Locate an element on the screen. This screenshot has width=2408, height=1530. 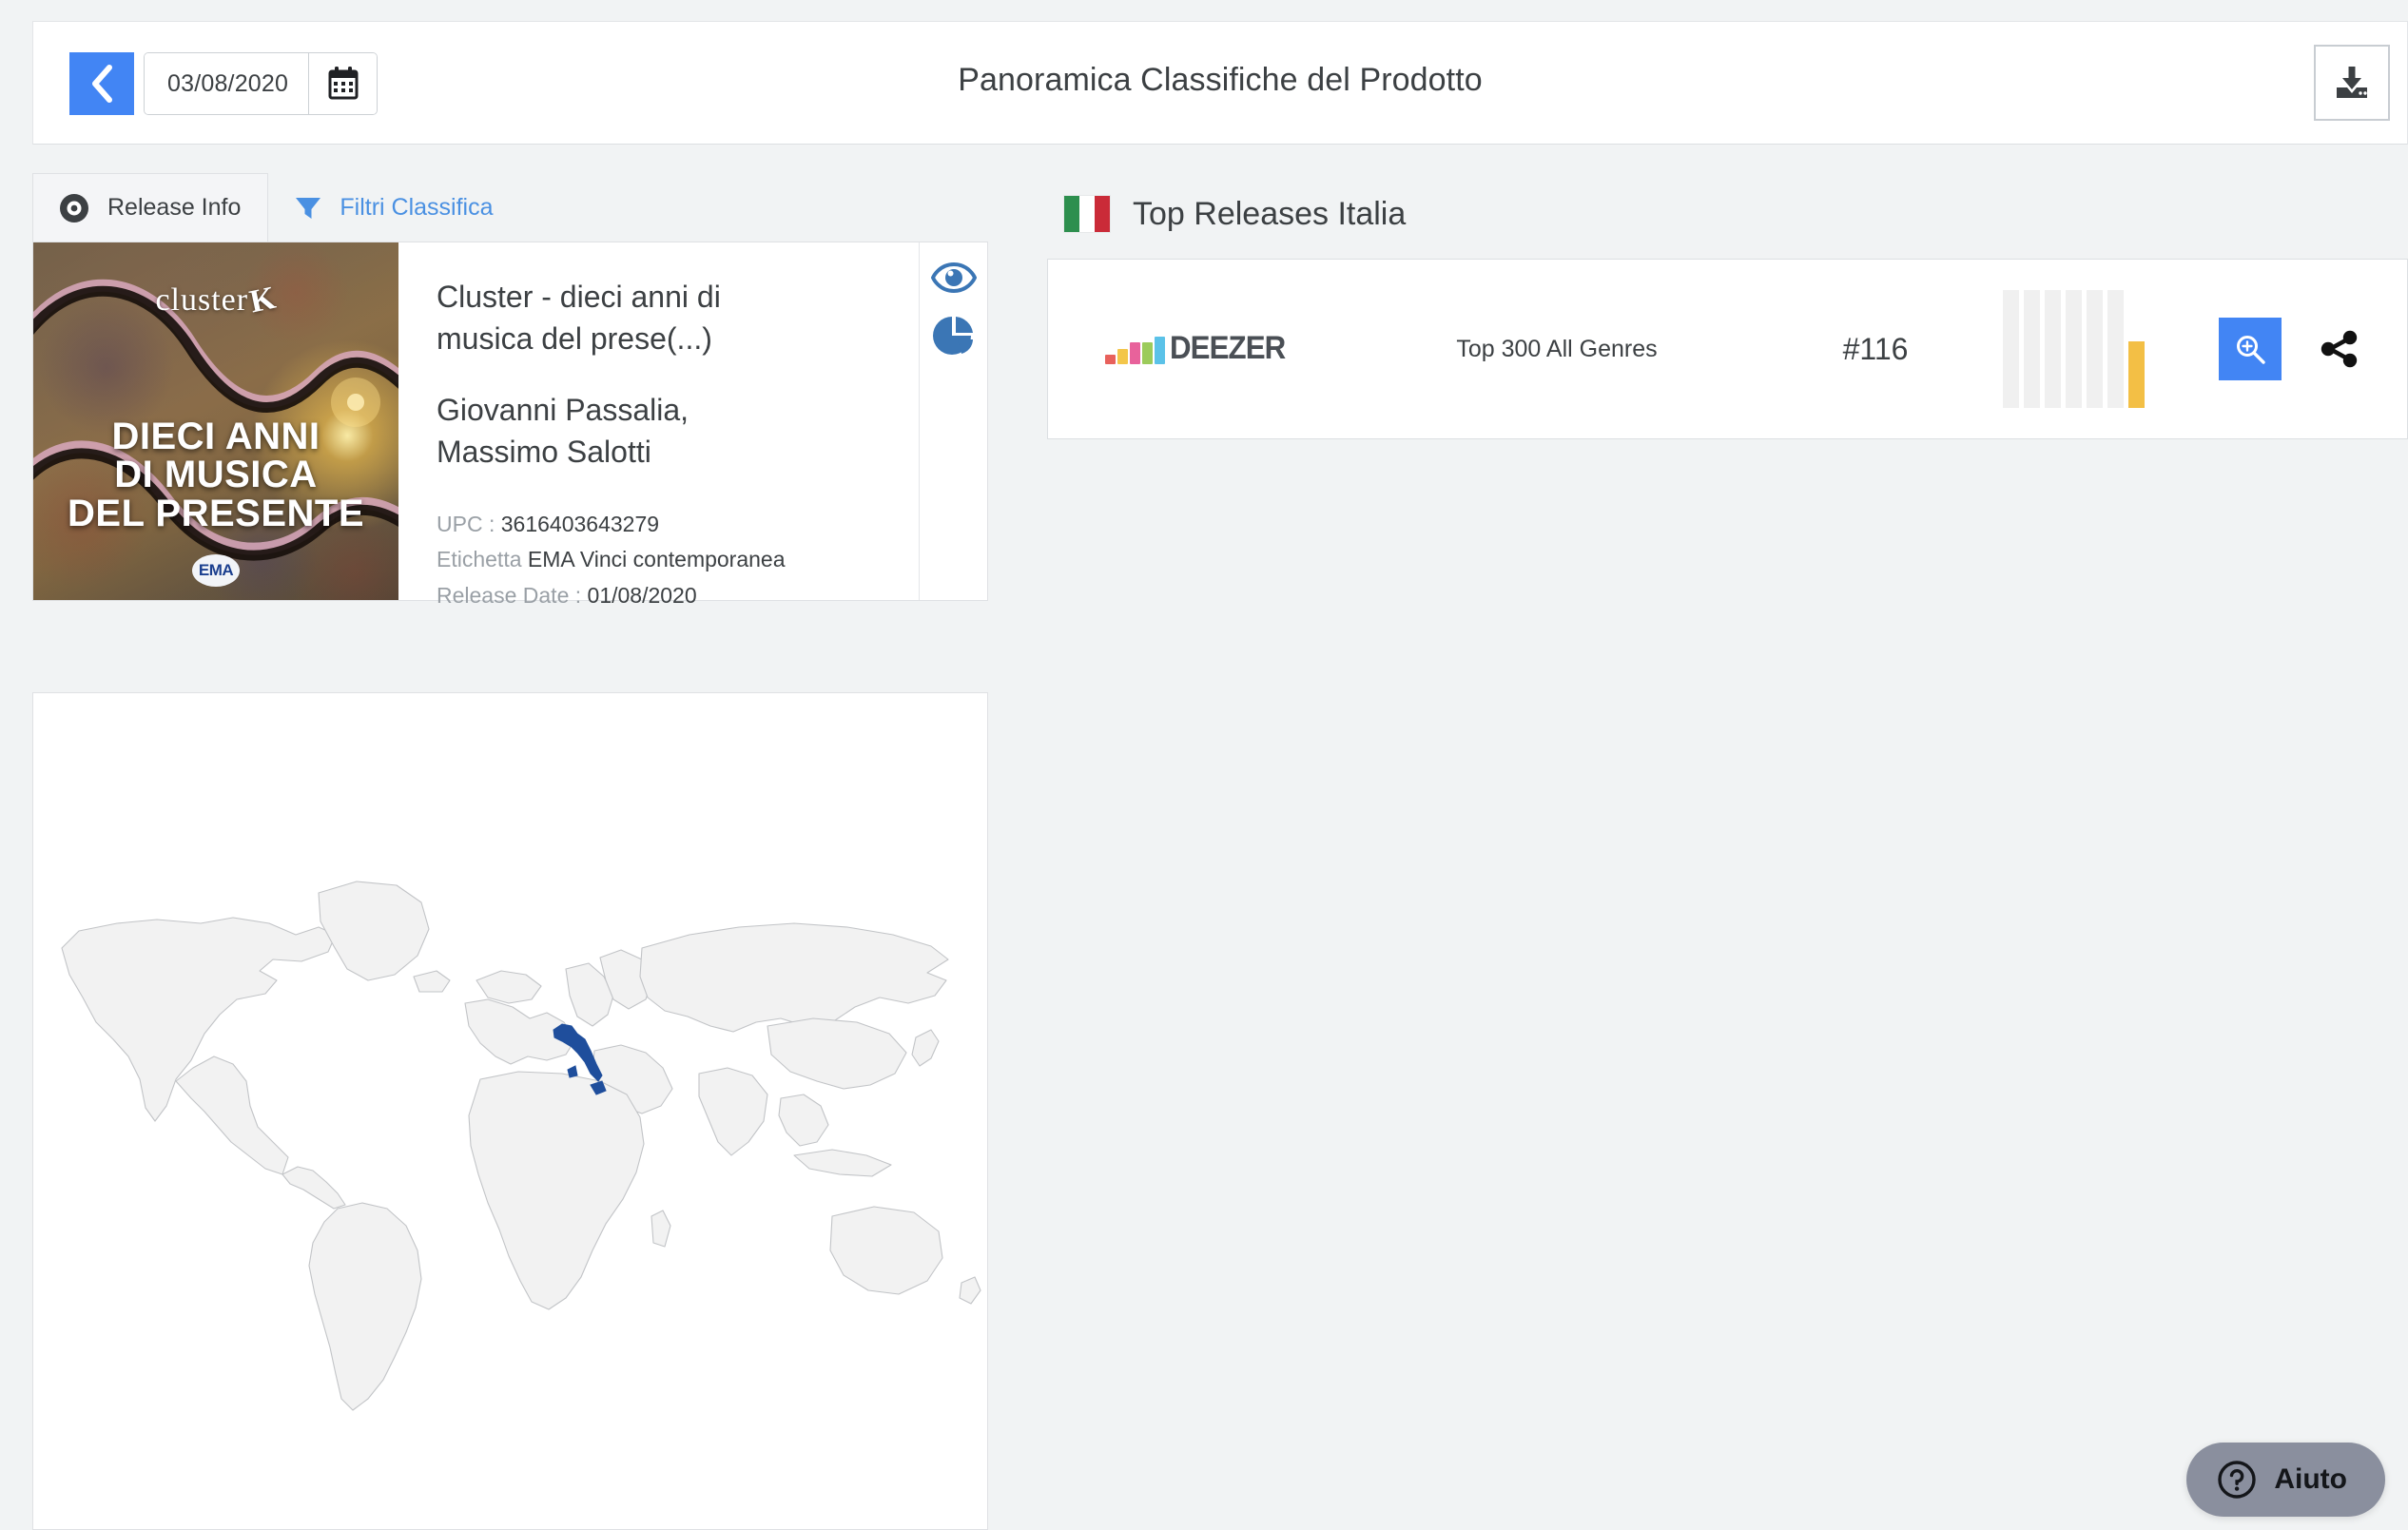
release-action-rail is located at coordinates (953, 421).